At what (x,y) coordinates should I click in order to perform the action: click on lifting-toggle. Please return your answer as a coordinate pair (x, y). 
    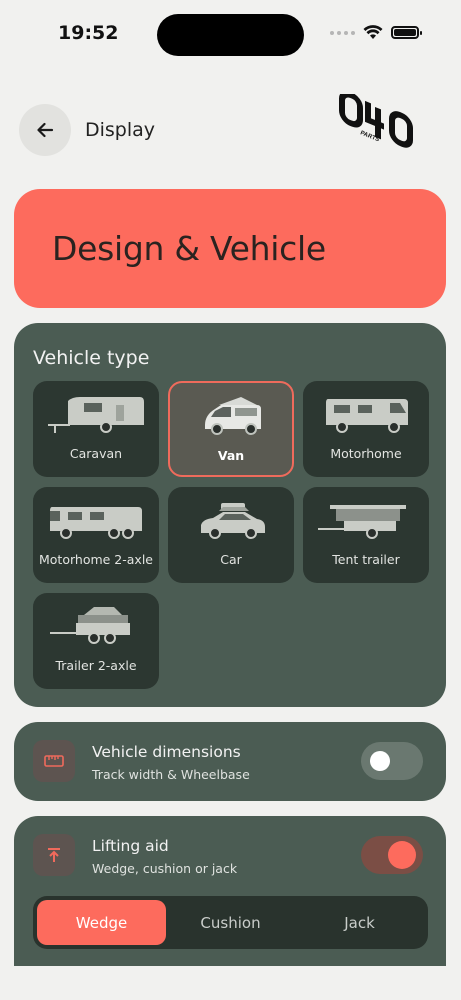
    Looking at the image, I should click on (392, 855).